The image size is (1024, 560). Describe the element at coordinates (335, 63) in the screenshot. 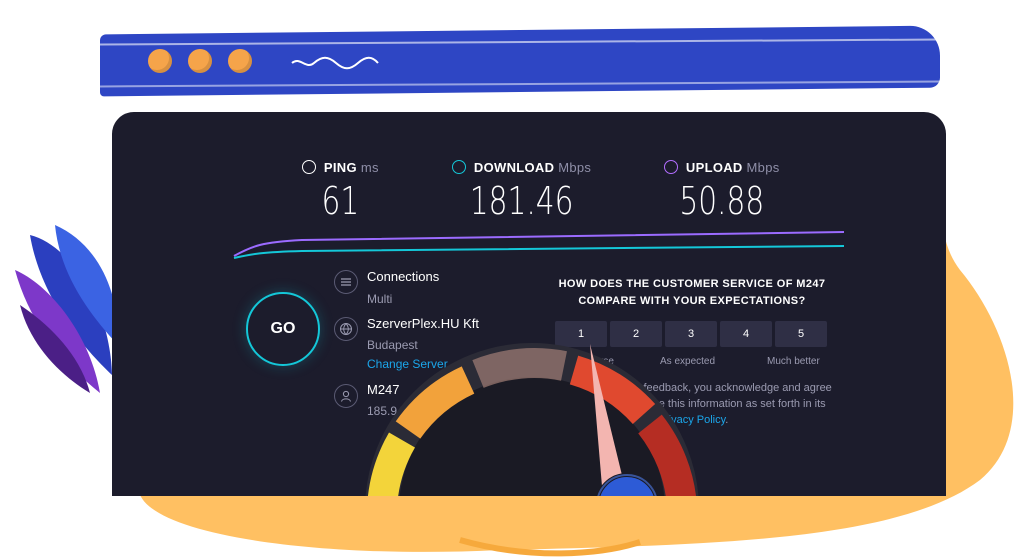

I see `squiggle-decoration` at that location.